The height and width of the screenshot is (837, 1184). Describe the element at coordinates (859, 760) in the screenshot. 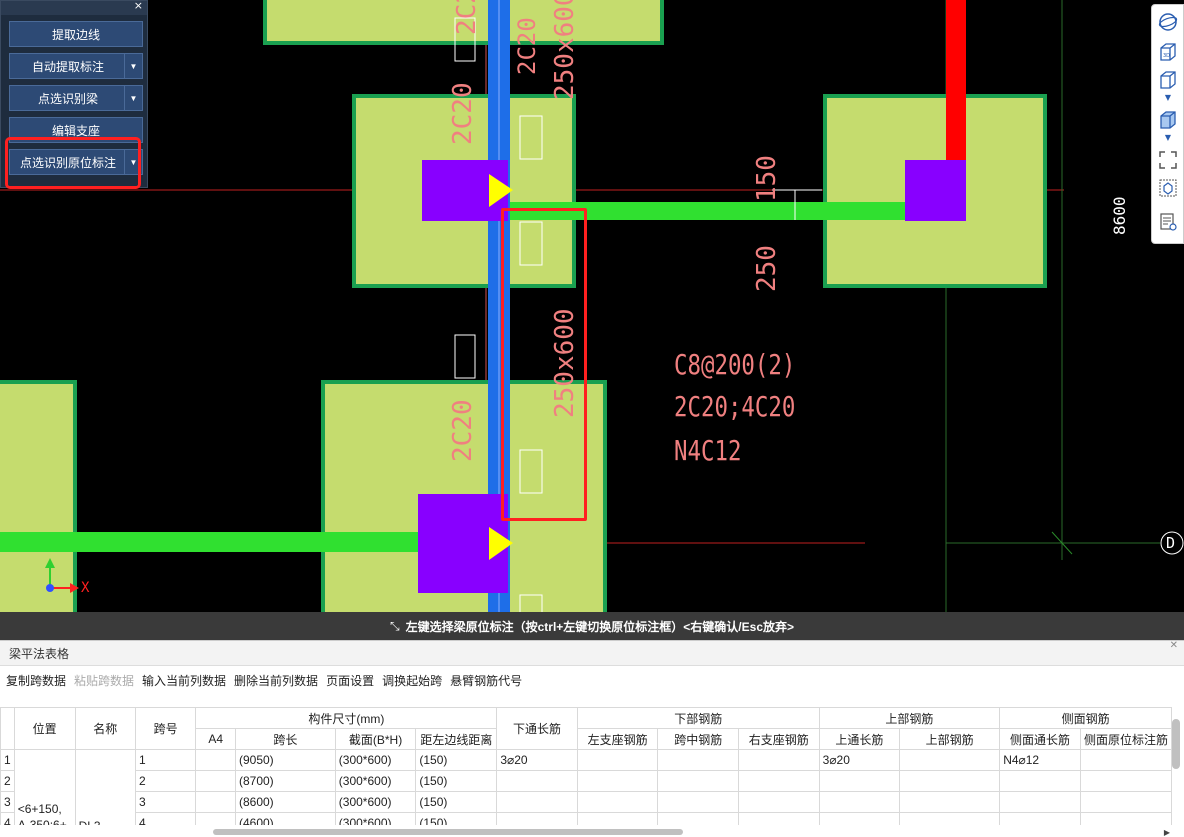

I see `cell-upper-through: 3⌀20` at that location.